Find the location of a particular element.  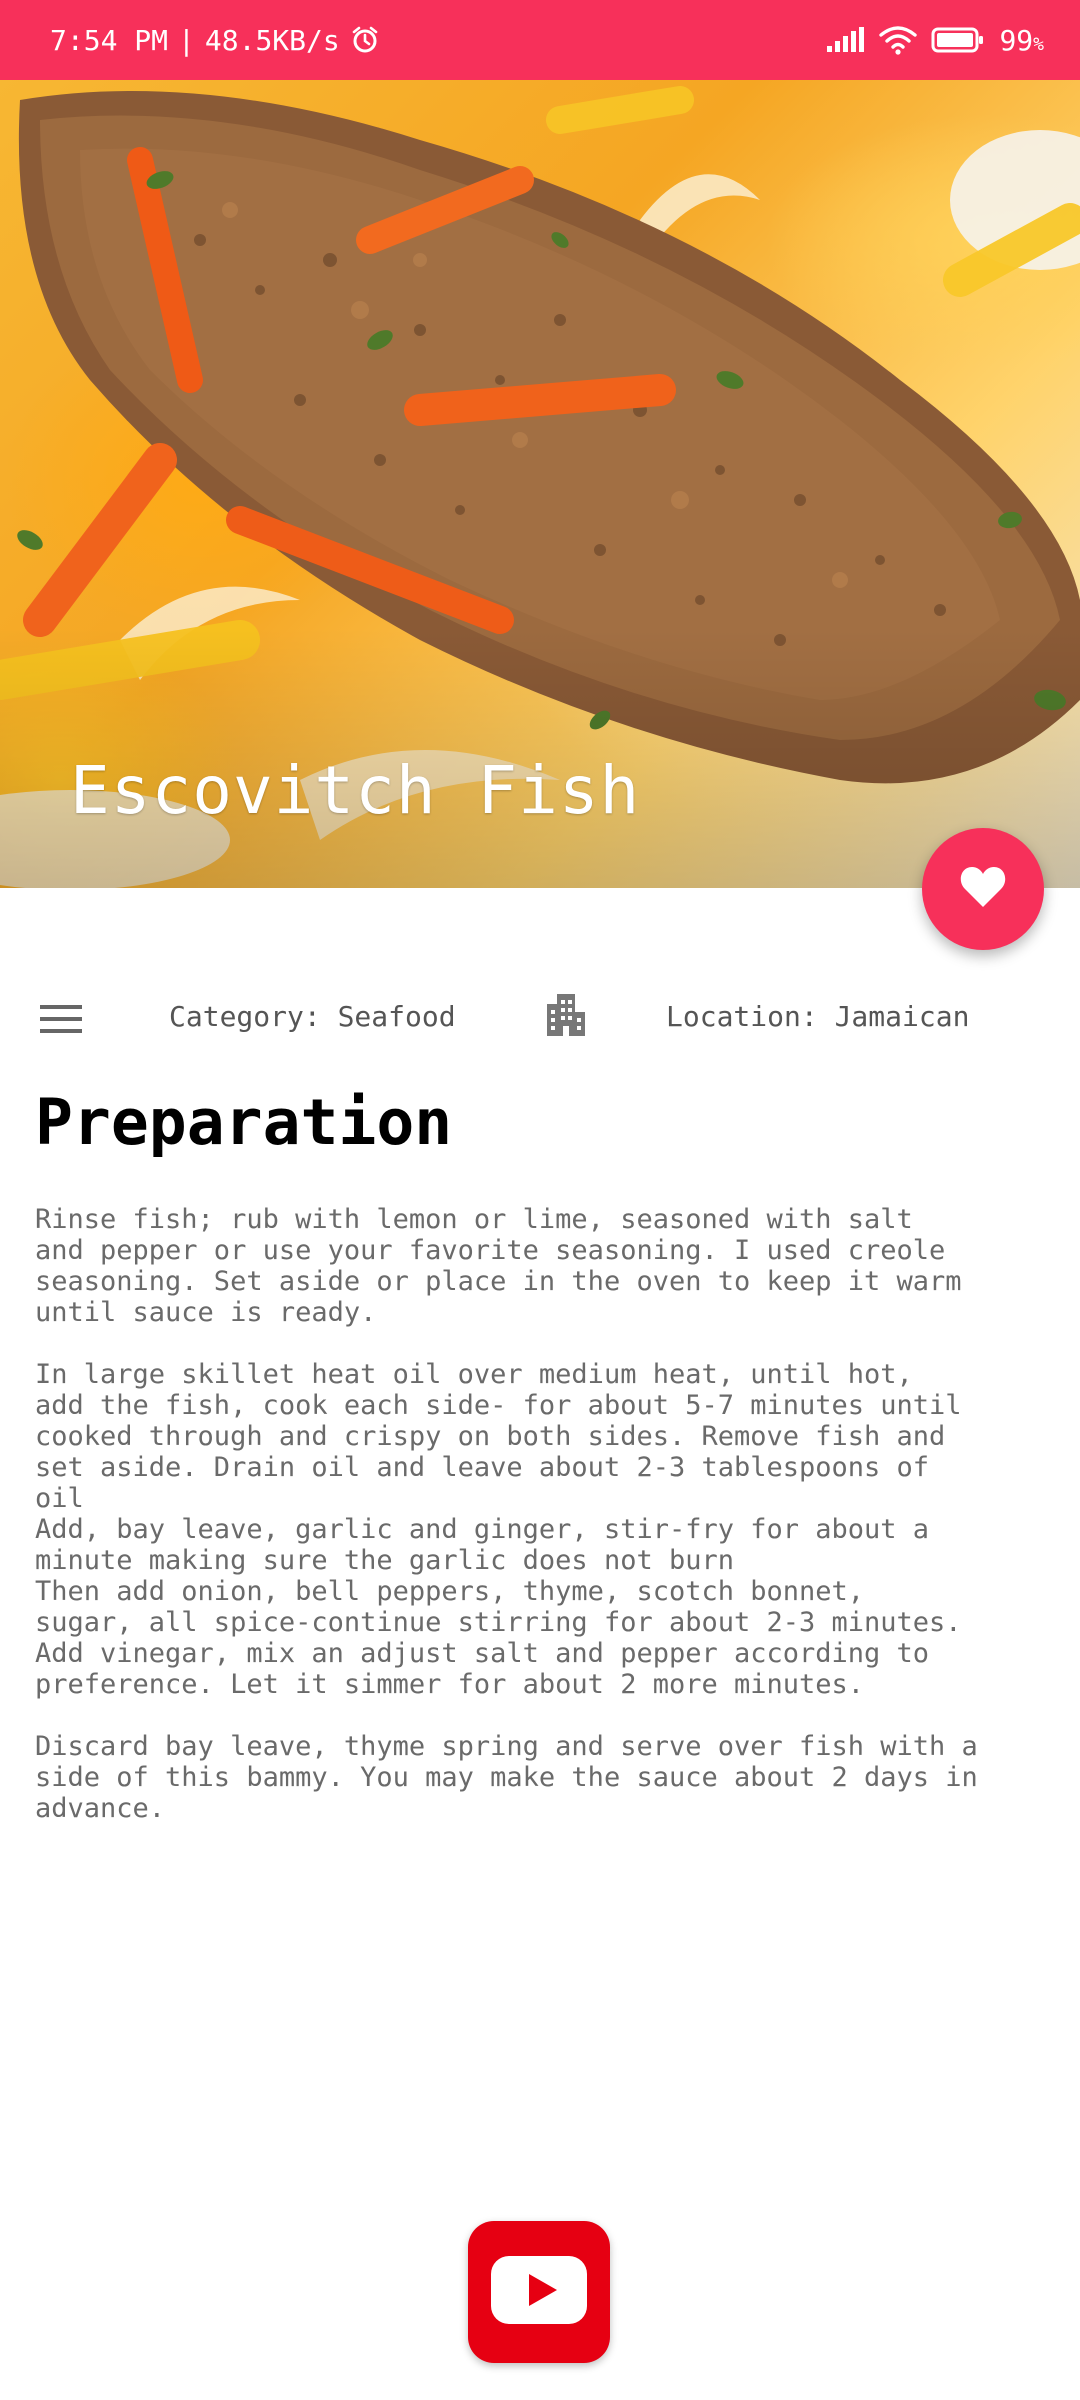

youtube-icon is located at coordinates (539, 2292).